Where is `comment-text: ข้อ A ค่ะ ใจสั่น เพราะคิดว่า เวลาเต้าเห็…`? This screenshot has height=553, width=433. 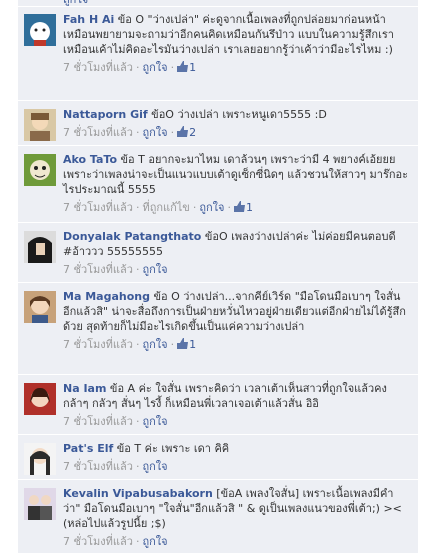 comment-text: ข้อ A ค่ะ ใจสั่น เพราะคิดว่า เวลาเต้าเห็… is located at coordinates (225, 396).